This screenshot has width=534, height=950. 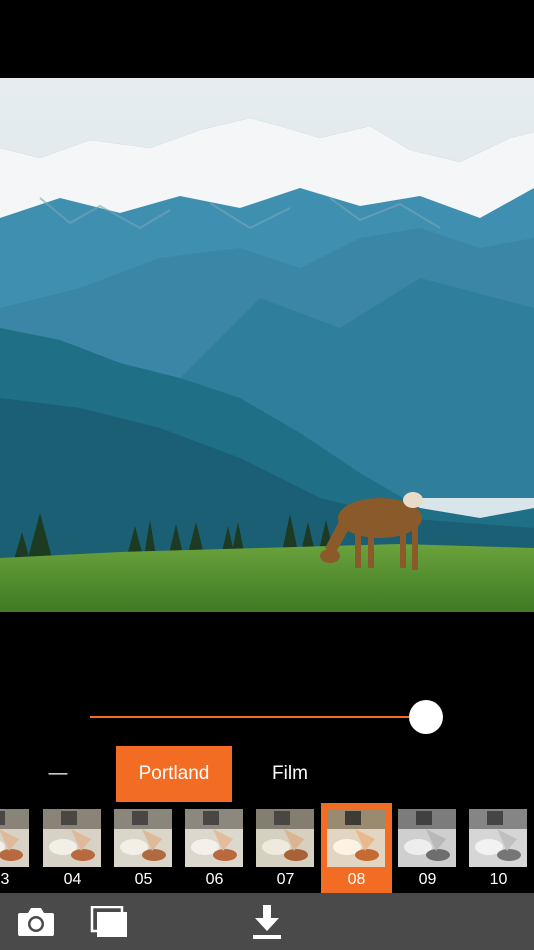 I want to click on filter-thumb: 04, so click(x=72, y=848).